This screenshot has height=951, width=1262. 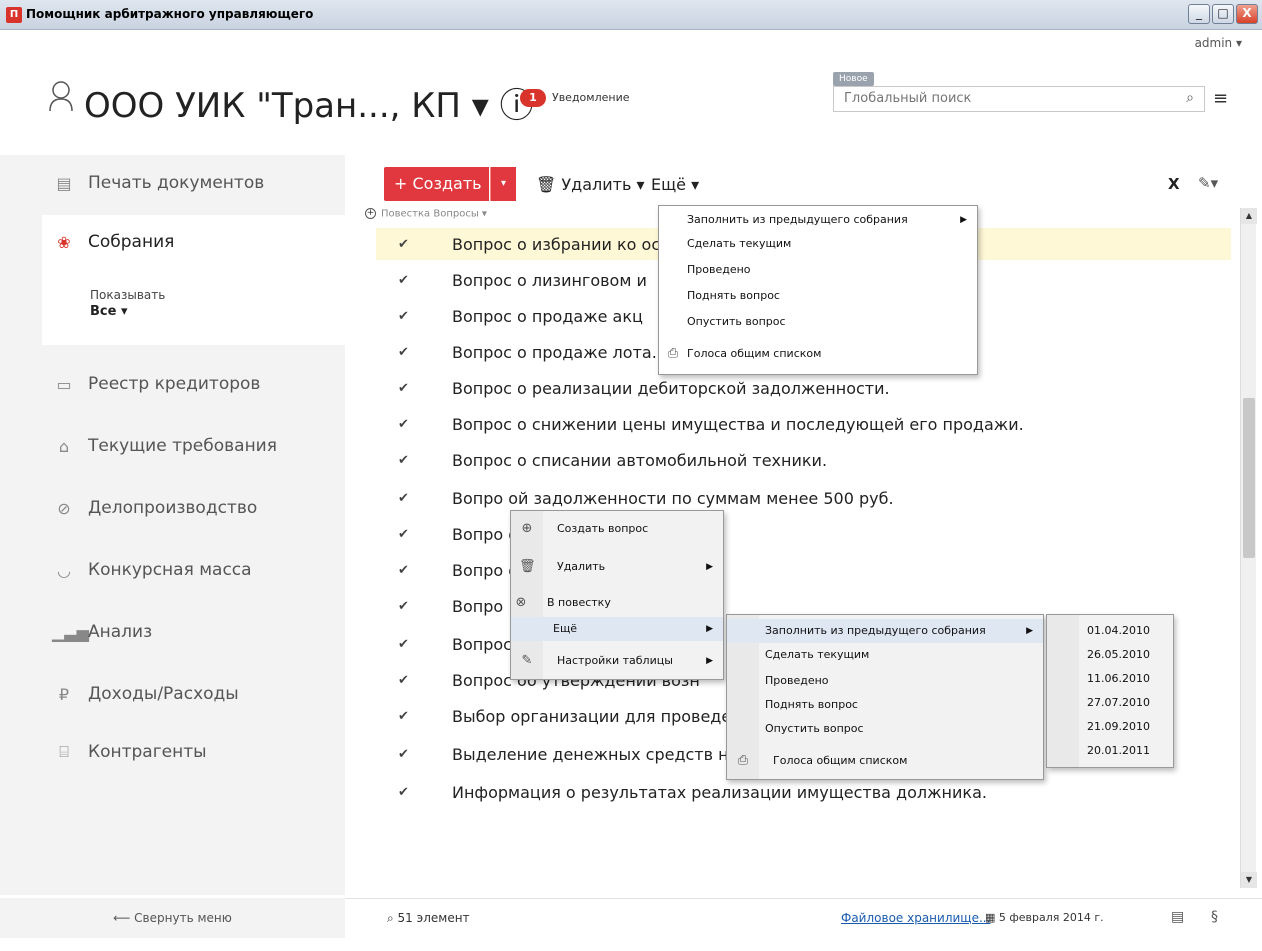 What do you see at coordinates (1223, 14) in the screenshot?
I see `maximize-button: □` at bounding box center [1223, 14].